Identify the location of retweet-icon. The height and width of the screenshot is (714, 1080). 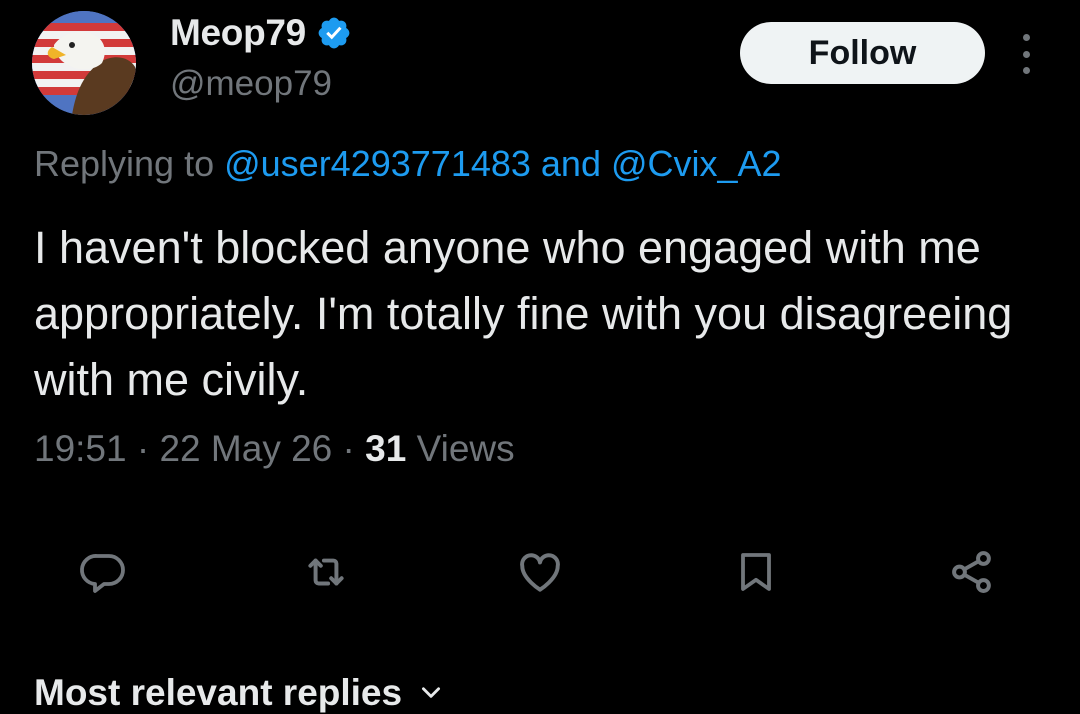
(326, 572).